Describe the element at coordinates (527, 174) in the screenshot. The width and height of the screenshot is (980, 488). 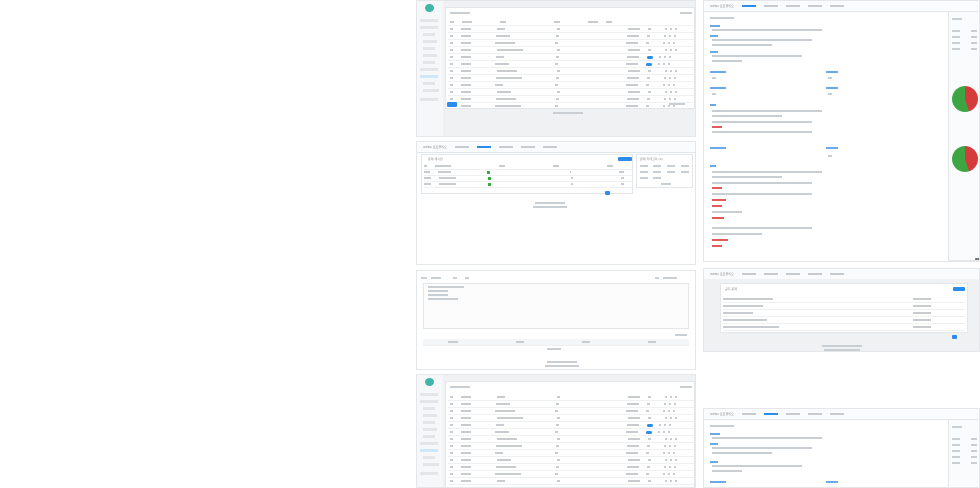
I see `board-card: 문제 게시판` at that location.